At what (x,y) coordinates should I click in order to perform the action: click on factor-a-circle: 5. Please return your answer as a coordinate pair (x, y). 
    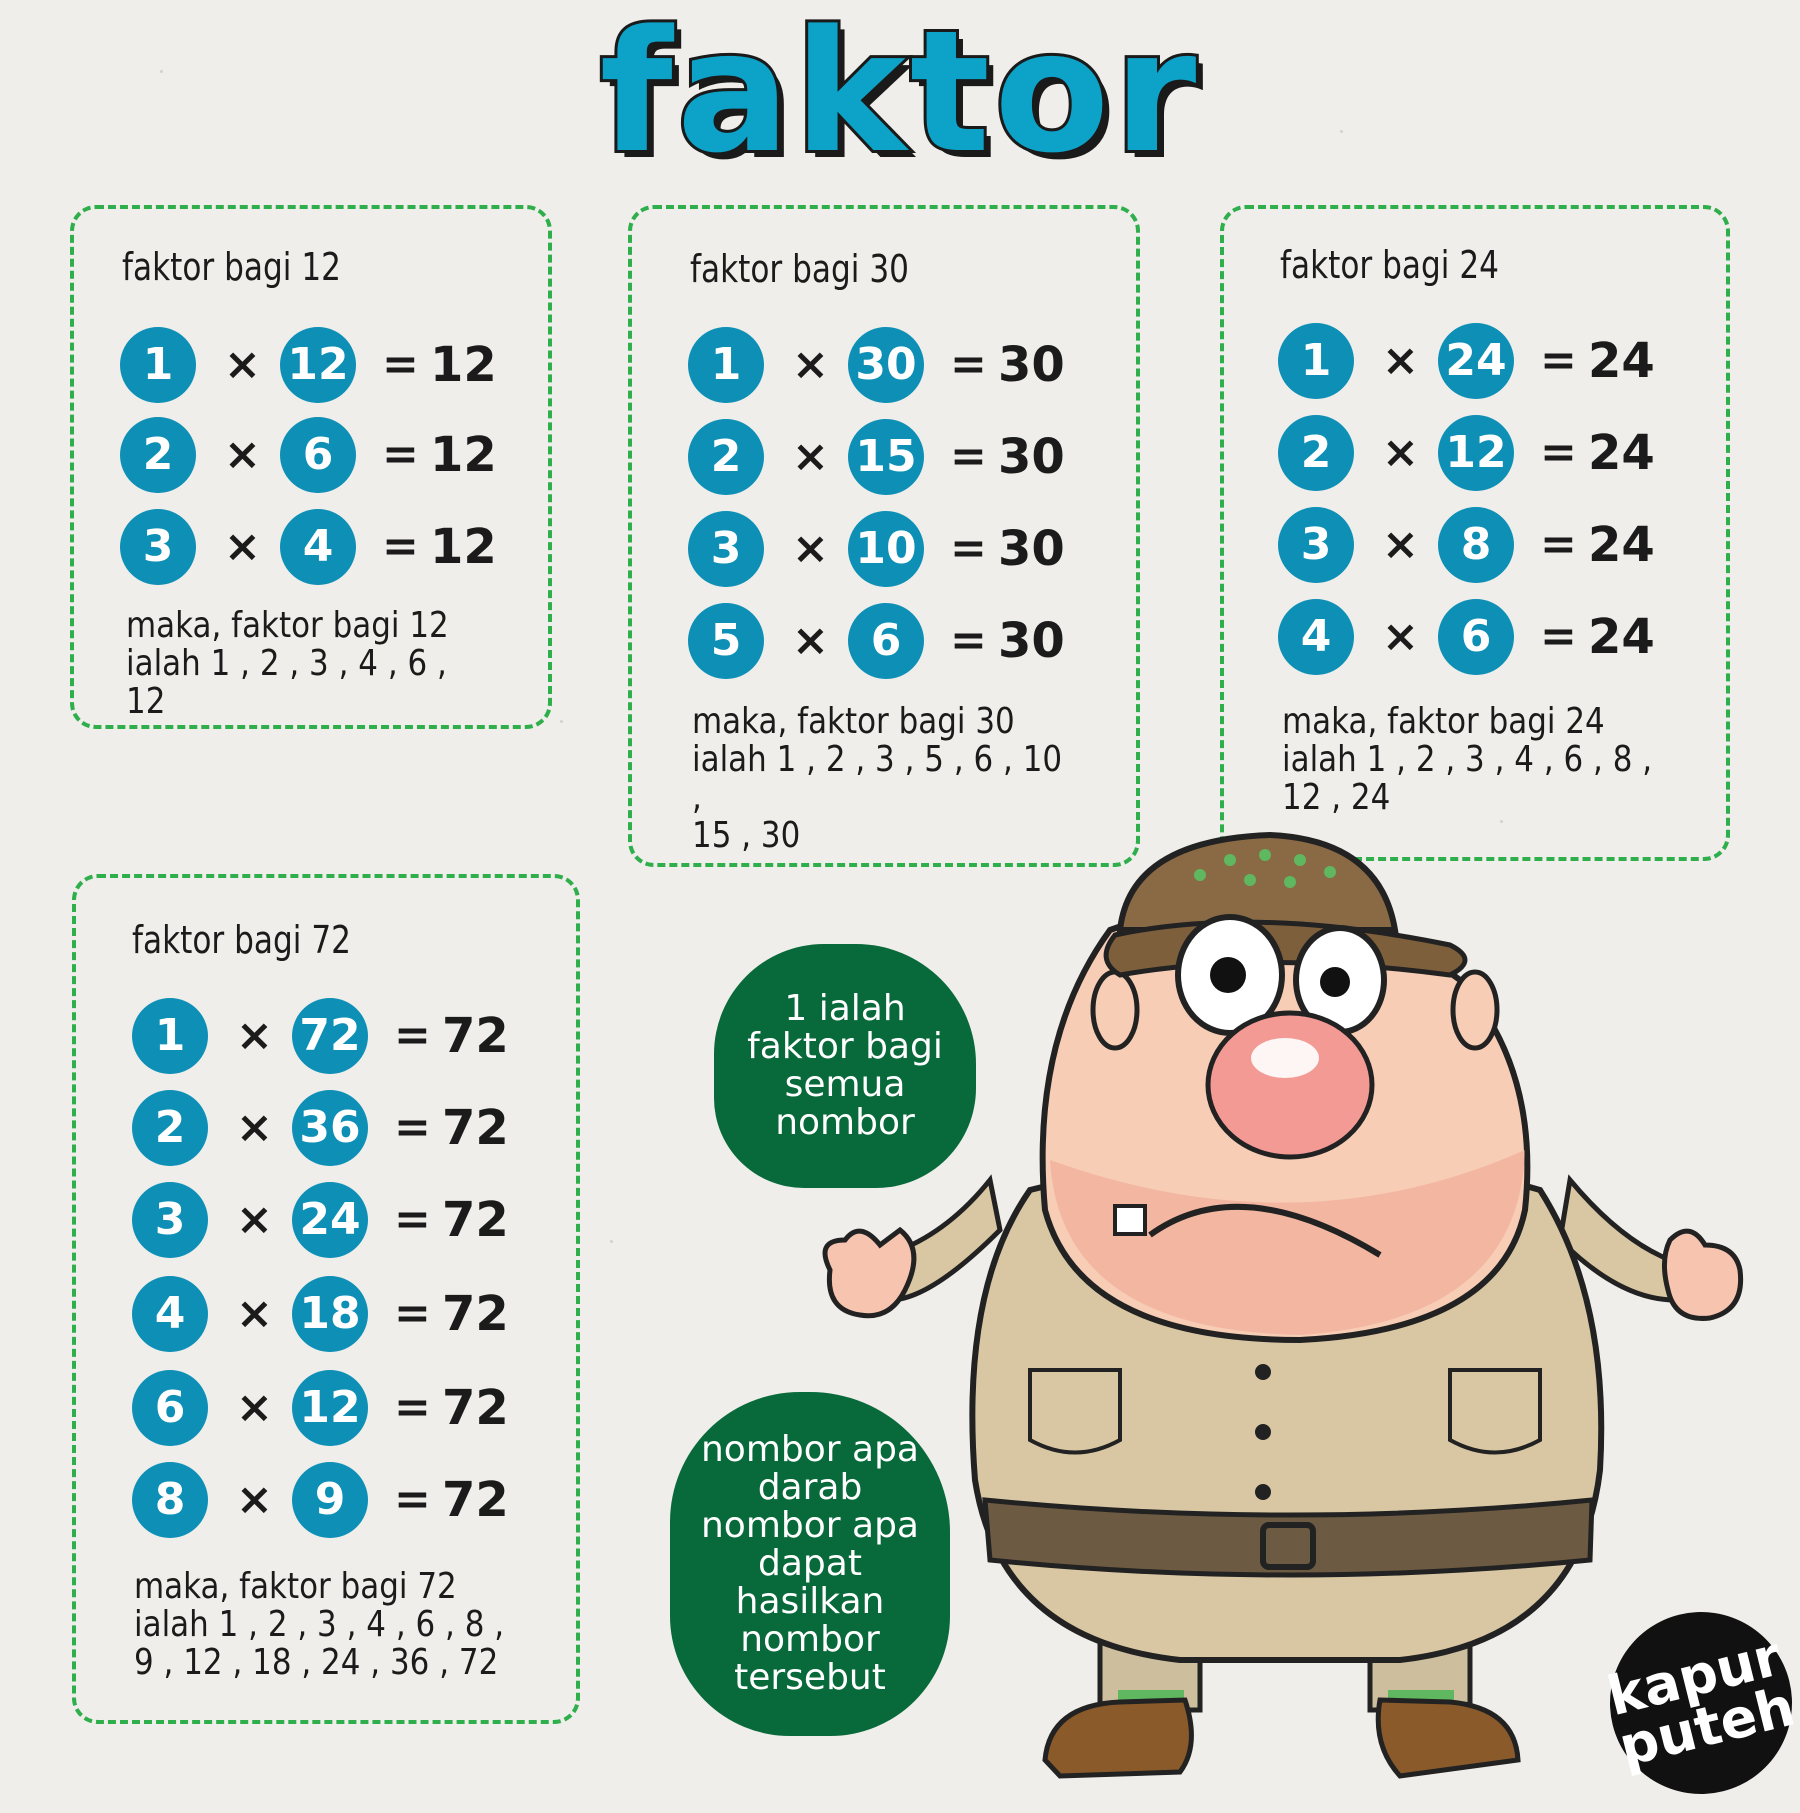
    Looking at the image, I should click on (726, 641).